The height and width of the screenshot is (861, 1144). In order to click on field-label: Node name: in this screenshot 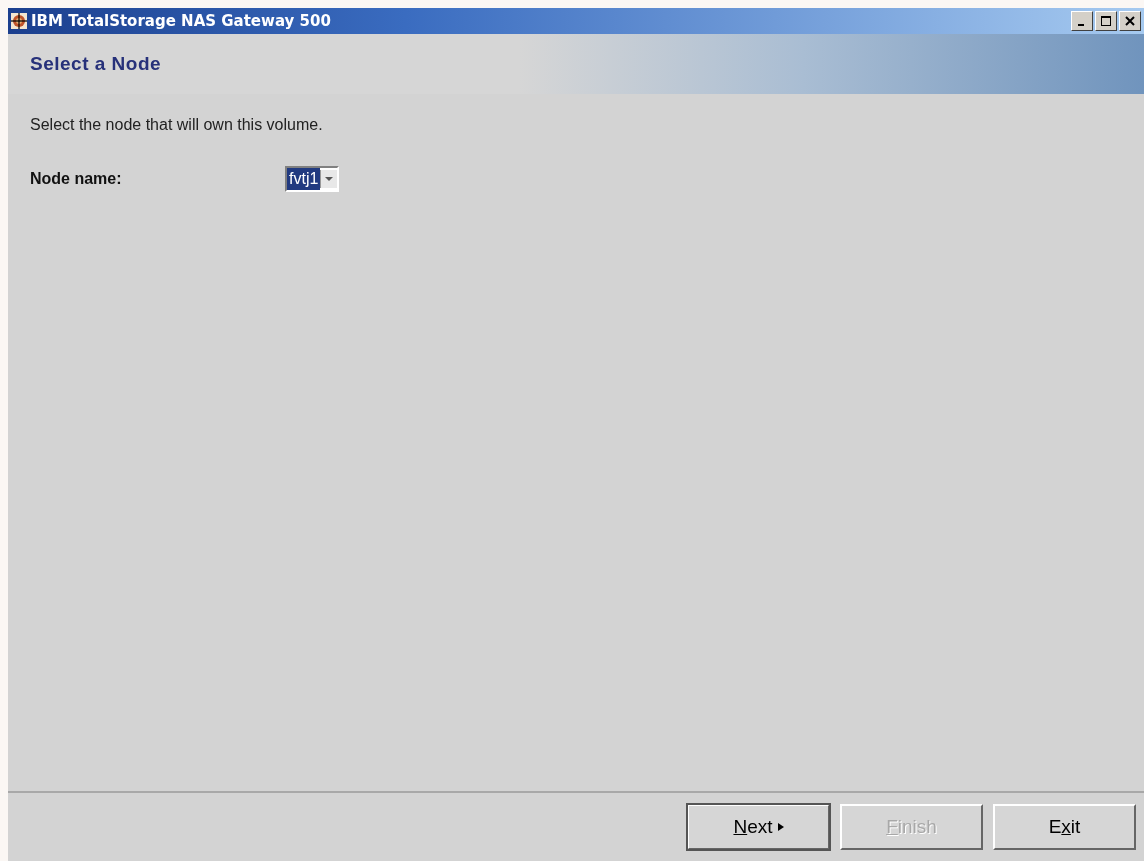, I will do `click(76, 179)`.